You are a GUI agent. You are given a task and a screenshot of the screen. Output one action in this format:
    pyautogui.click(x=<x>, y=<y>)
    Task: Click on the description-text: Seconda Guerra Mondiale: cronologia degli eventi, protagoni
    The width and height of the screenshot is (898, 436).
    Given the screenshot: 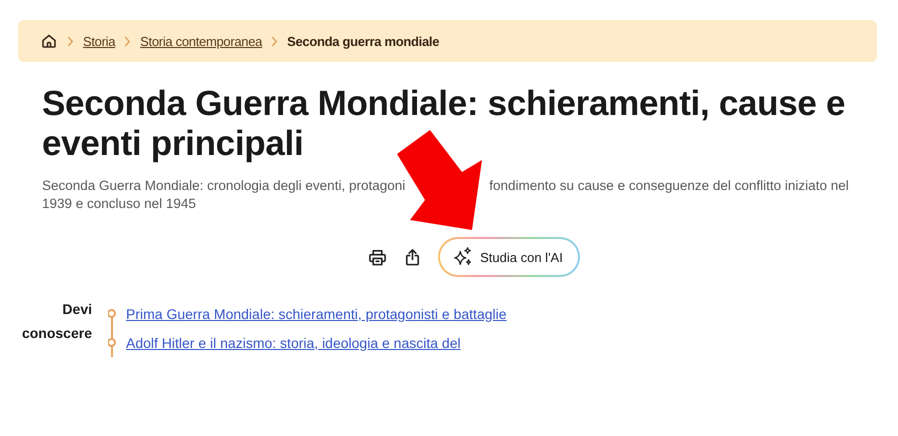 What is the action you would take?
    pyautogui.click(x=224, y=186)
    